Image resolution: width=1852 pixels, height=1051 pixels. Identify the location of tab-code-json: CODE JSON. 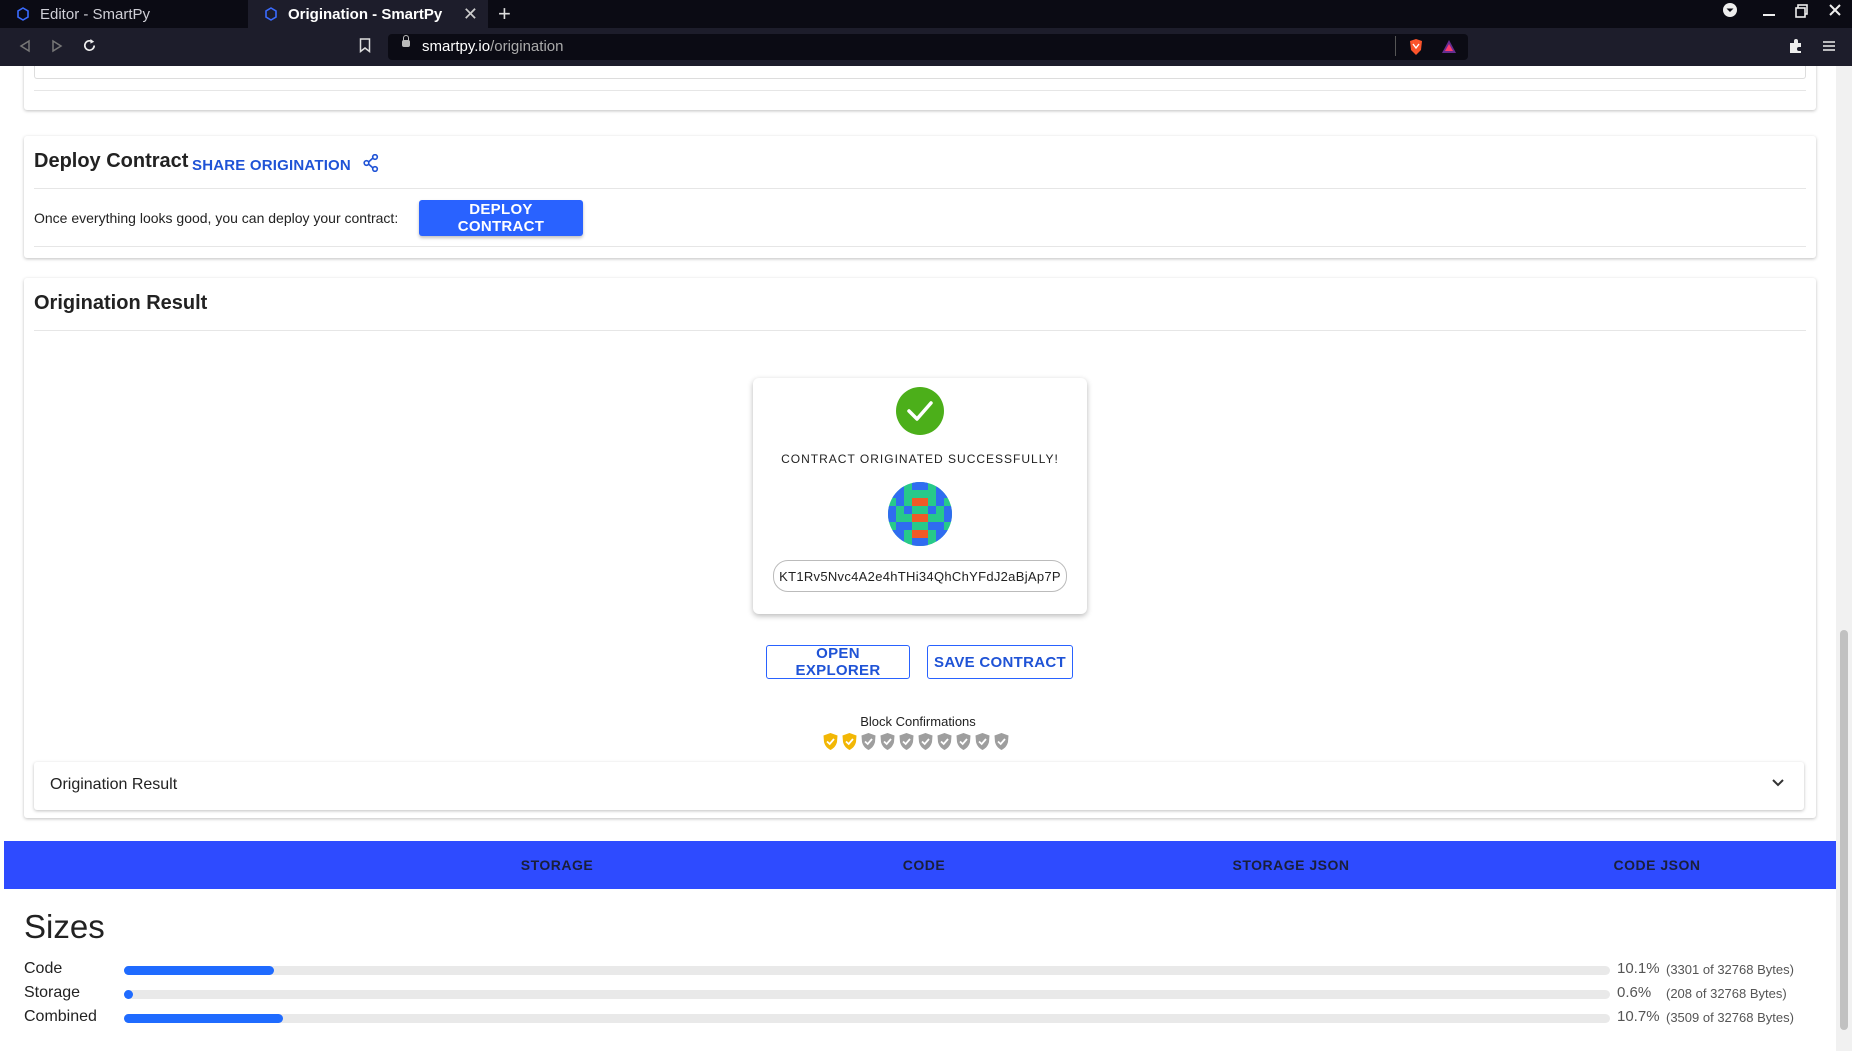
(1655, 865).